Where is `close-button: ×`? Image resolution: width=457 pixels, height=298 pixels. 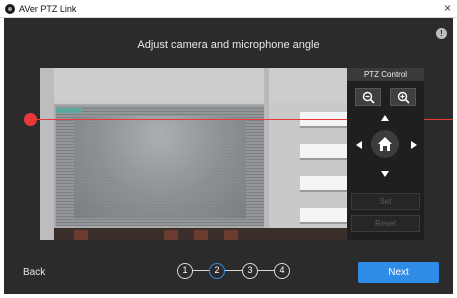
close-button: × is located at coordinates (447, 8).